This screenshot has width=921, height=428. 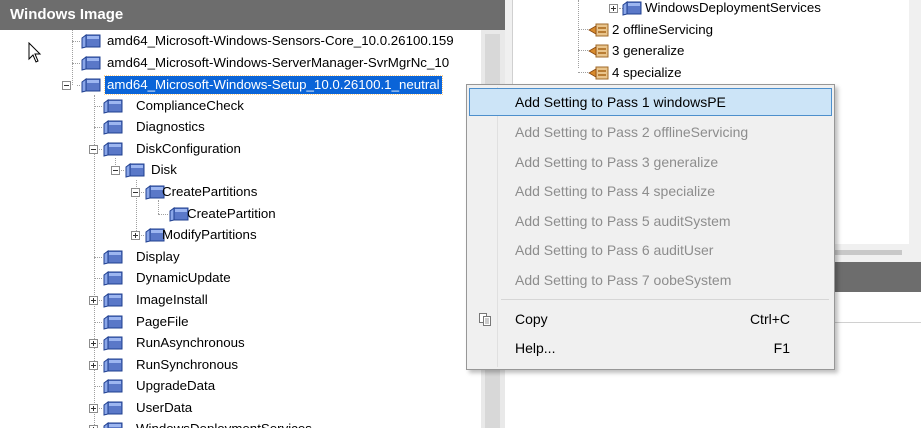 I want to click on mouse-pointer-icon, so click(x=35, y=52).